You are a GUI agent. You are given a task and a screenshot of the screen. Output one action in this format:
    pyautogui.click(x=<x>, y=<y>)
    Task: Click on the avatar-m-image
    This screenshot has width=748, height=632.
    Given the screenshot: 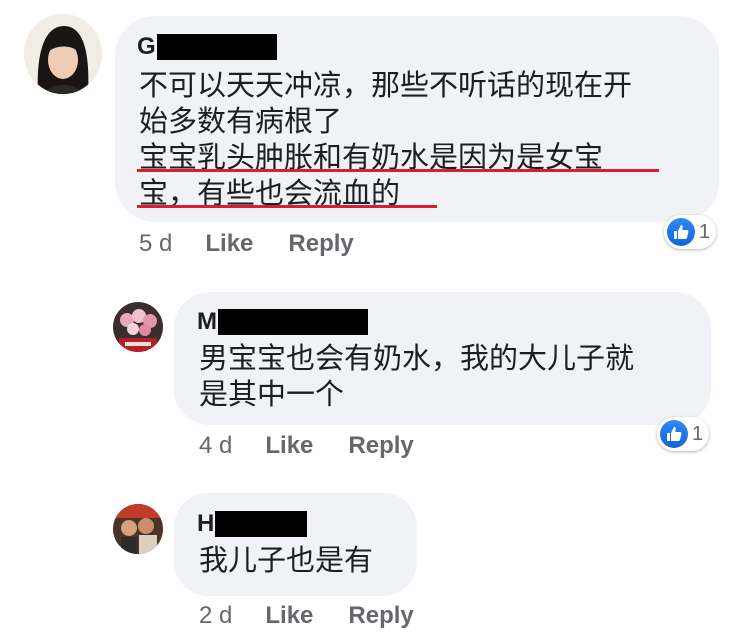 What is the action you would take?
    pyautogui.click(x=138, y=327)
    